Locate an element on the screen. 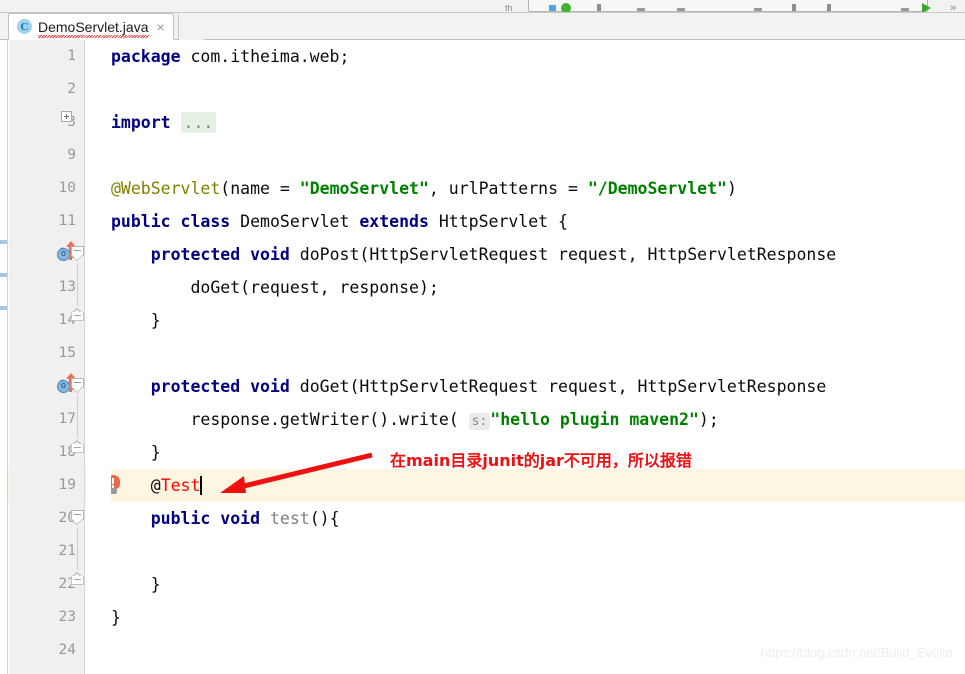  coverage-icon is located at coordinates (641, 9).